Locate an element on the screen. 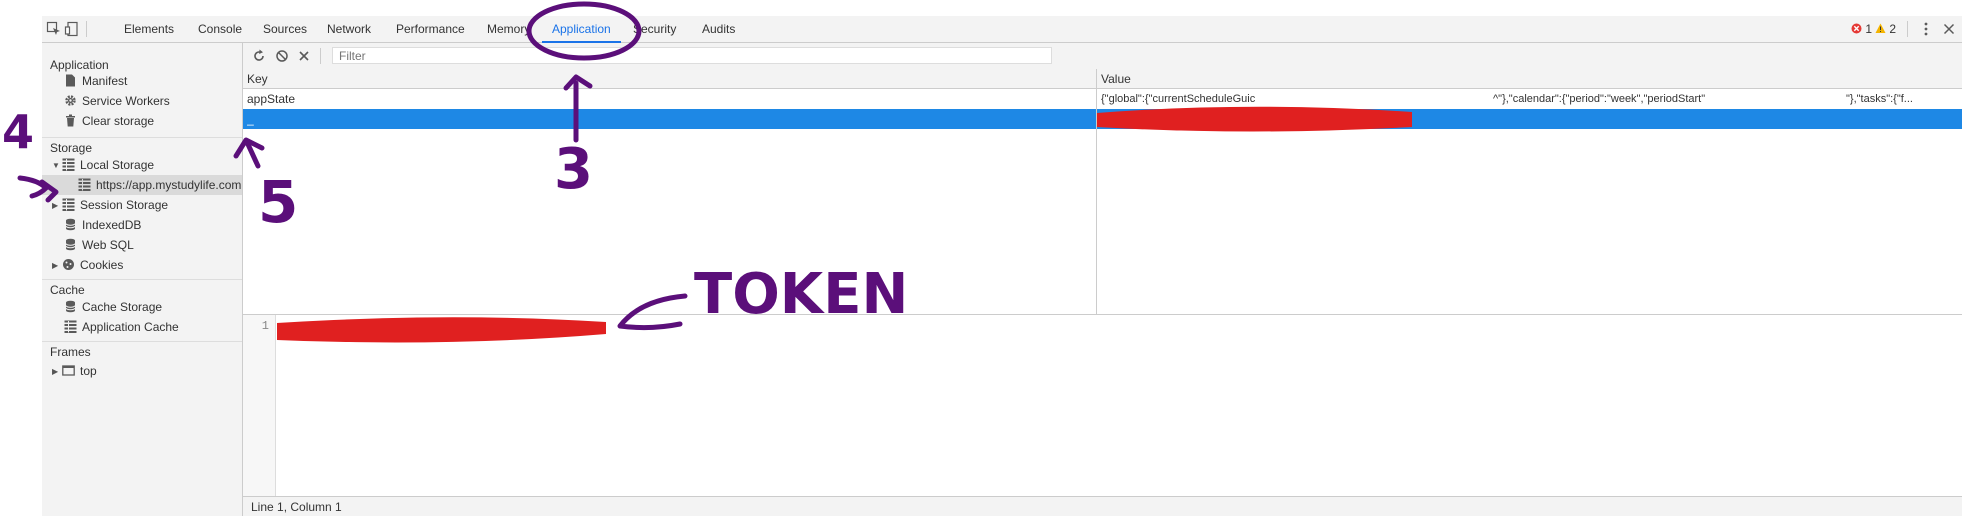  sidebar-item-clear-storage: Clear storage is located at coordinates (109, 121).